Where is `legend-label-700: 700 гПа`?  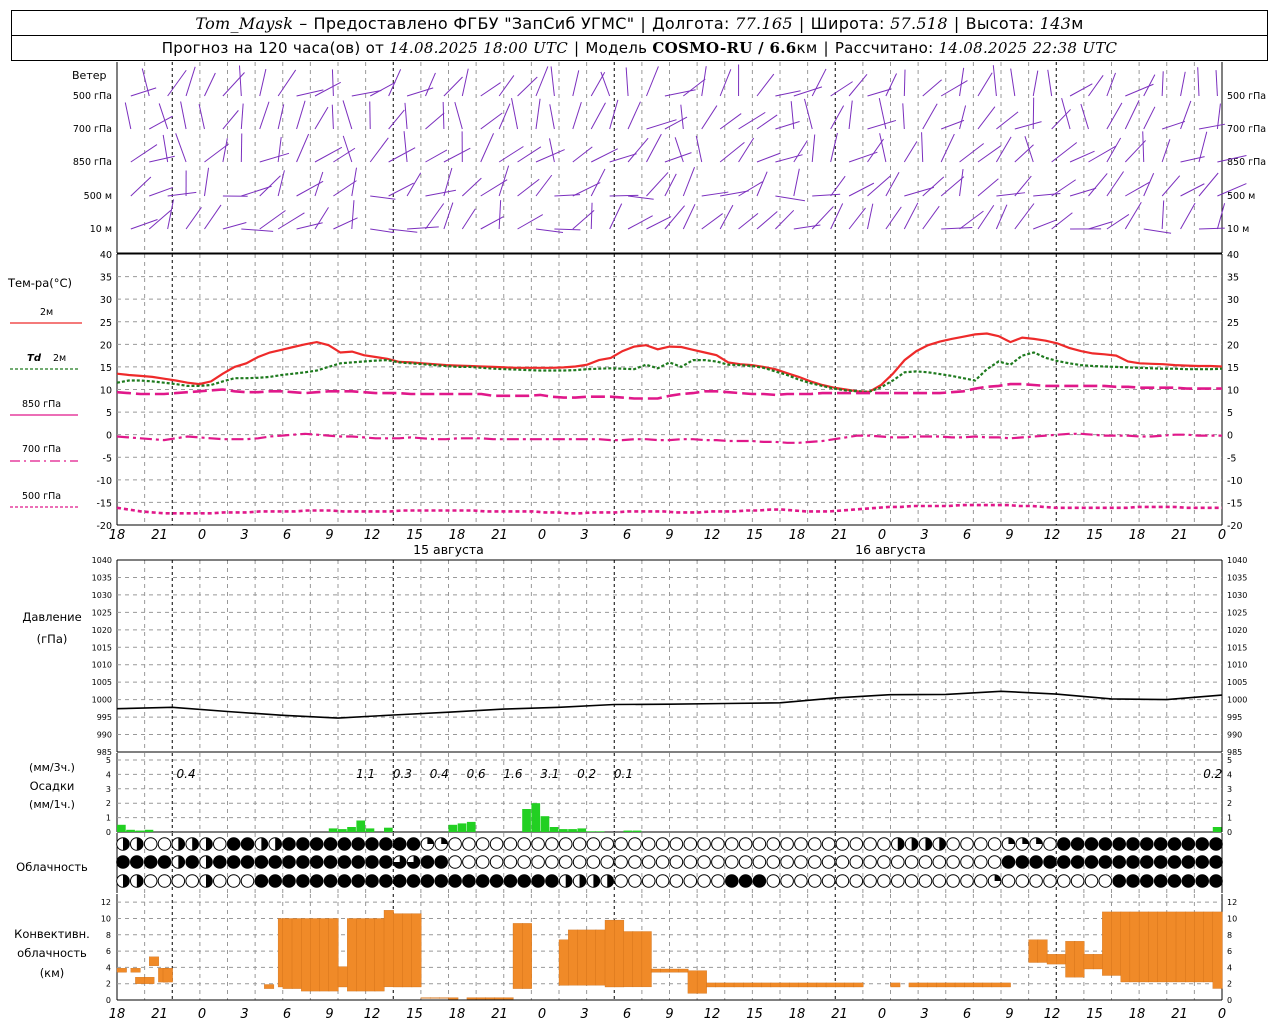 legend-label-700: 700 гПа is located at coordinates (41, 449).